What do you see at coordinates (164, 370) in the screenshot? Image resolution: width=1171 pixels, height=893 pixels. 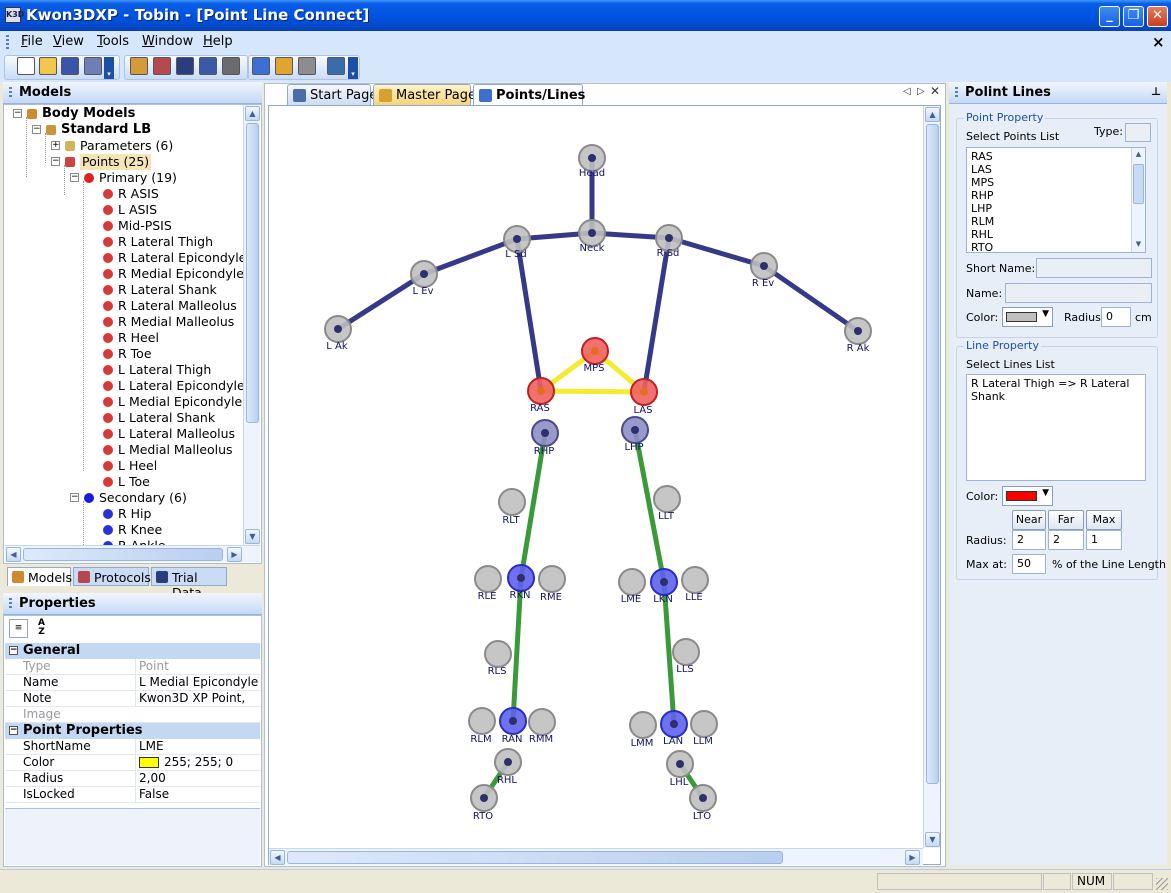 I see `tree-node-label: L Lateral Thigh` at bounding box center [164, 370].